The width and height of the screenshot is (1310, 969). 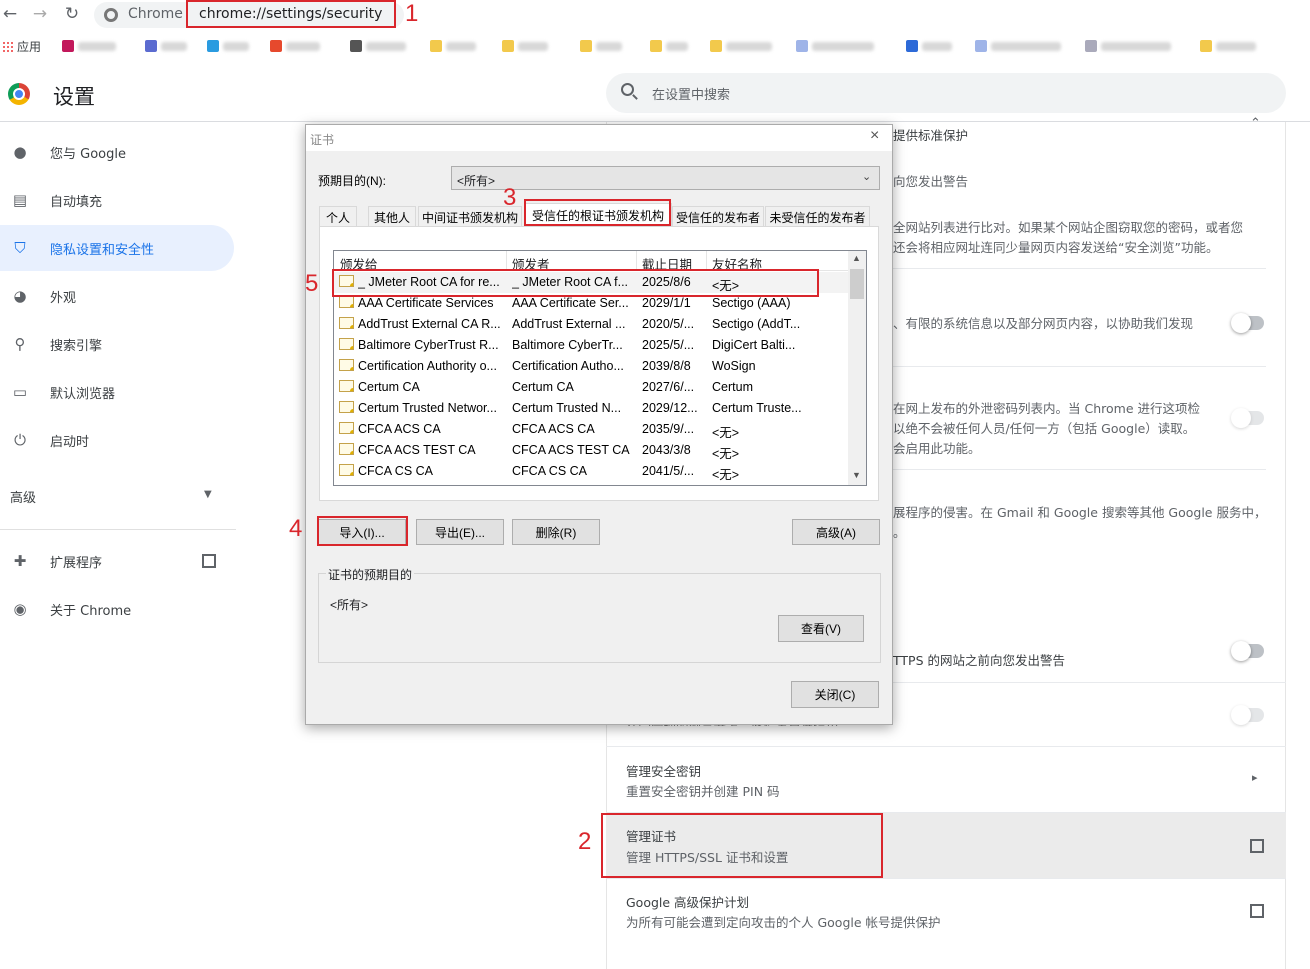 I want to click on table-cell: CFCA CS CA, so click(x=550, y=471).